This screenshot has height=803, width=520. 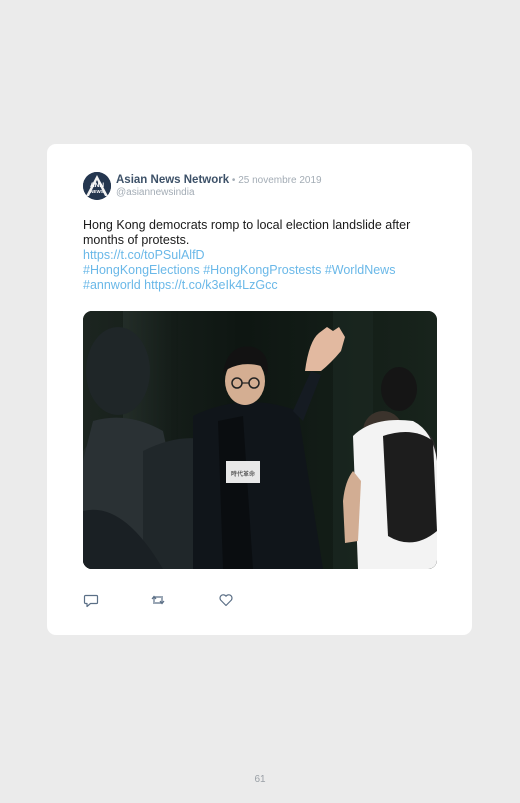 What do you see at coordinates (97, 191) in the screenshot?
I see `avatar-text-bottom: NEWS` at bounding box center [97, 191].